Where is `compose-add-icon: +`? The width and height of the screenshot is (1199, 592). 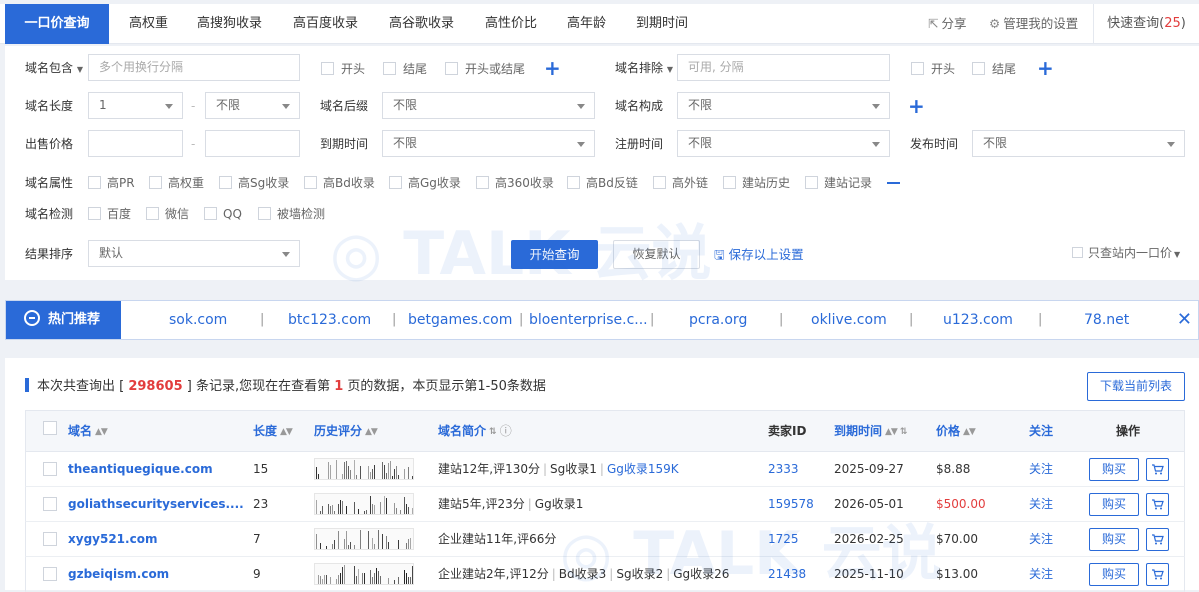 compose-add-icon: + is located at coordinates (916, 106).